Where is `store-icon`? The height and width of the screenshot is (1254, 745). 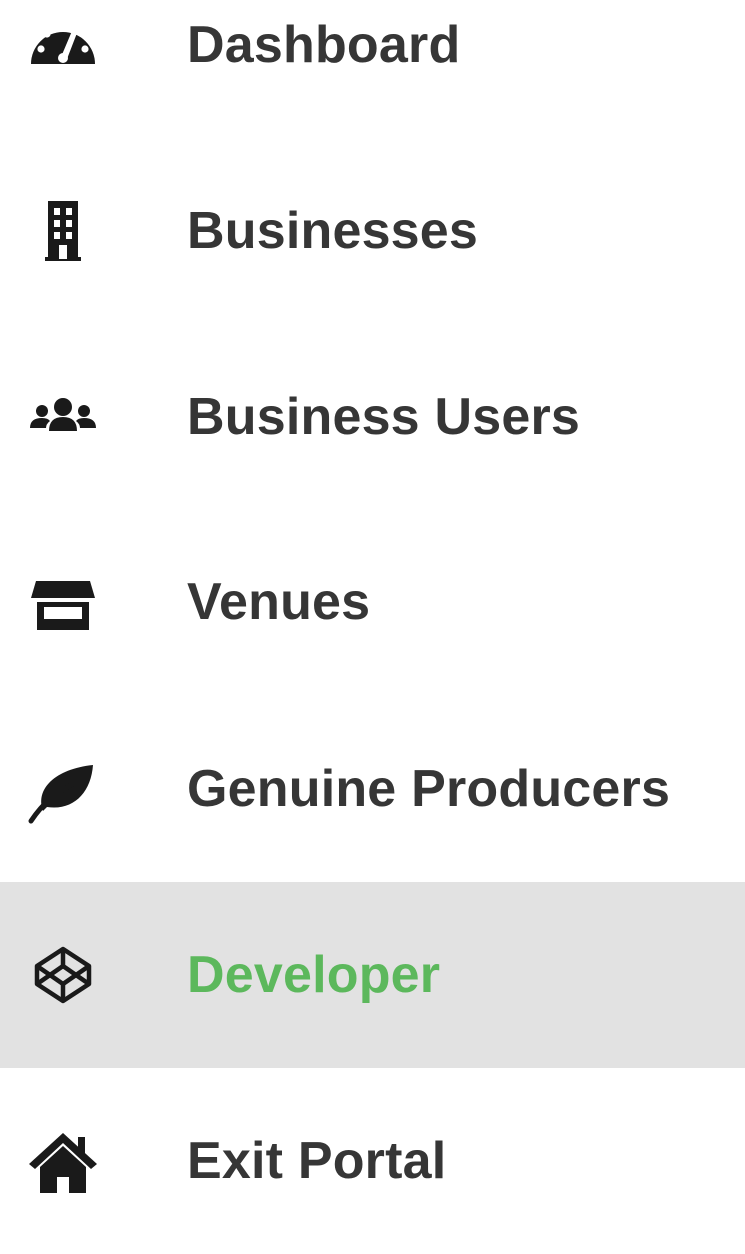
store-icon is located at coordinates (63, 602).